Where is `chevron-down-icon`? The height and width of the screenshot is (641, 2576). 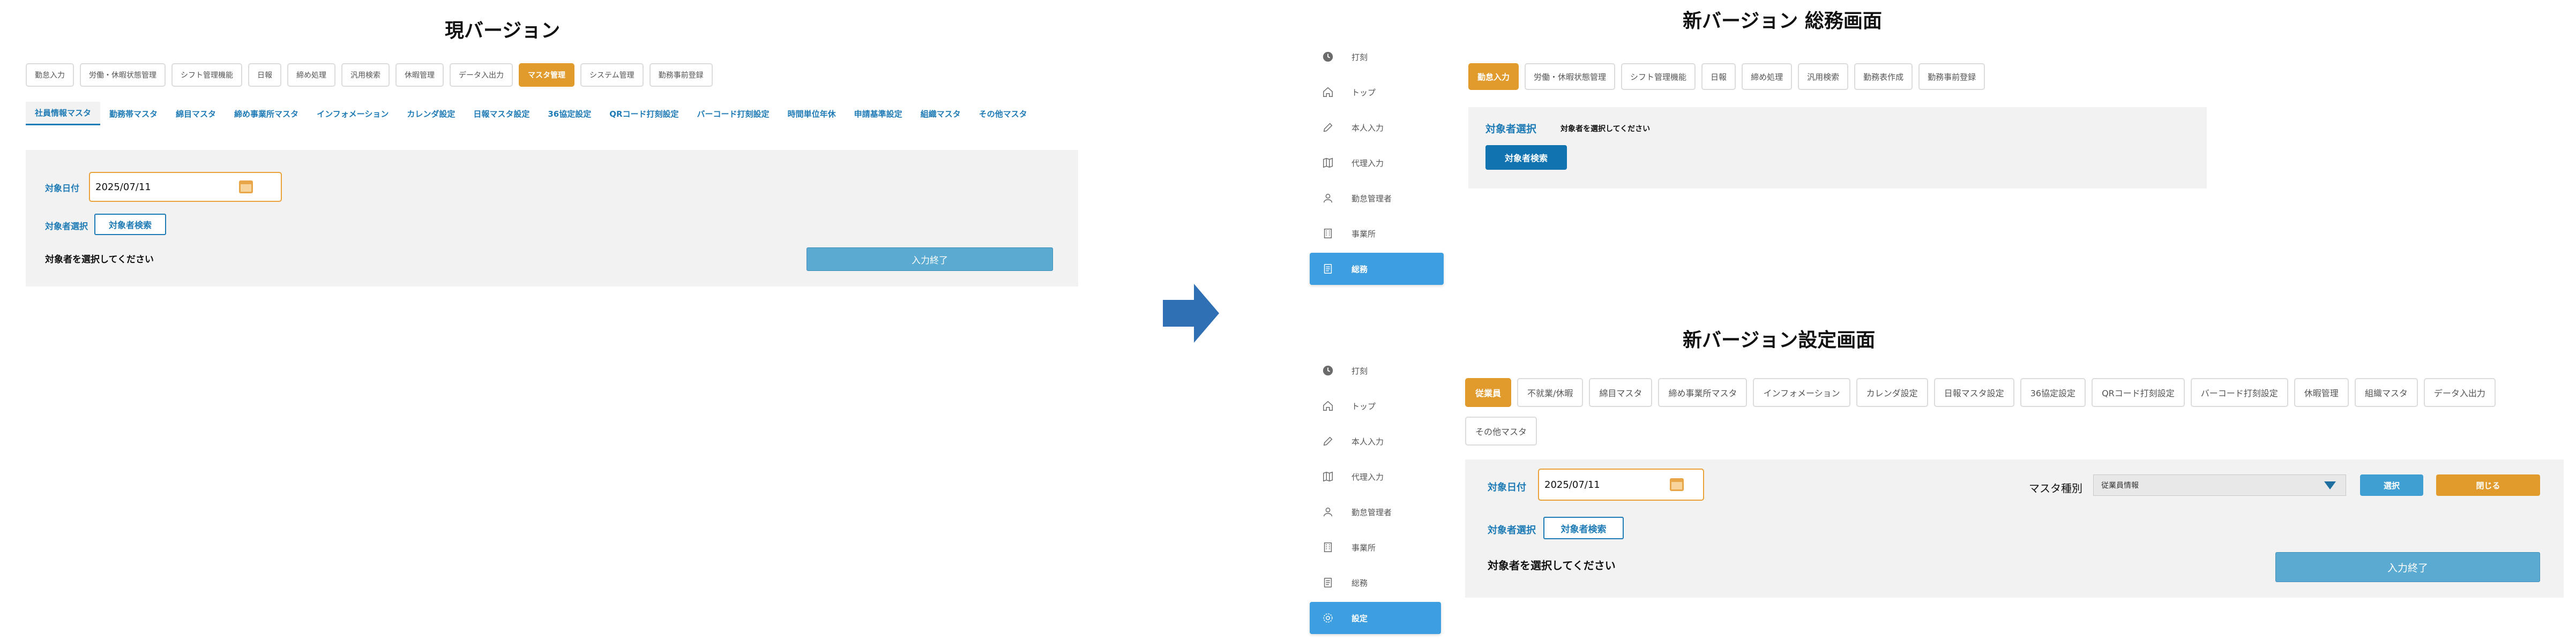
chevron-down-icon is located at coordinates (2330, 485).